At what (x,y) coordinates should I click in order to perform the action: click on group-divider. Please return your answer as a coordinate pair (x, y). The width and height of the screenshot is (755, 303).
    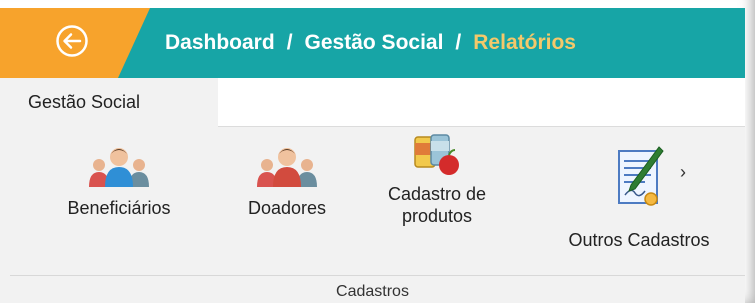
    Looking at the image, I should click on (377, 275).